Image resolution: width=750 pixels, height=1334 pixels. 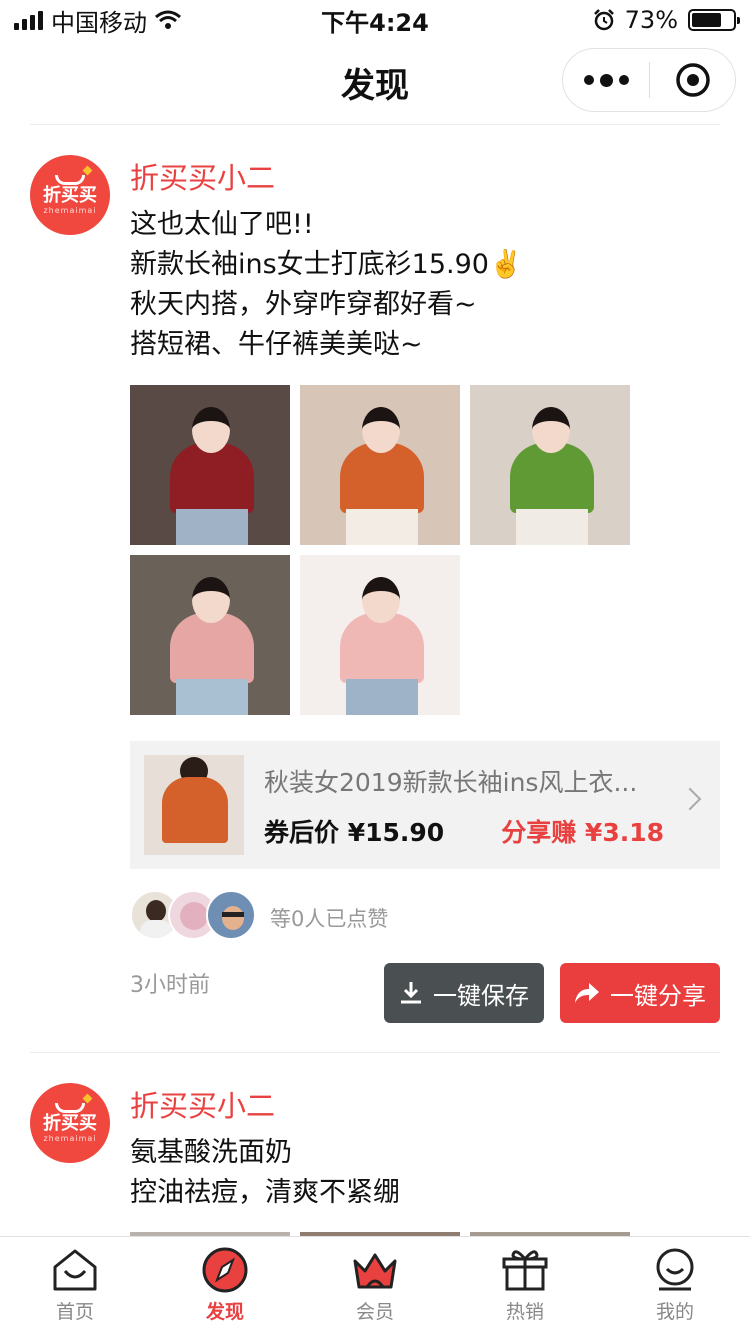 I want to click on status-bar: 中国移动 下午4:24 73%, so click(x=375, y=20).